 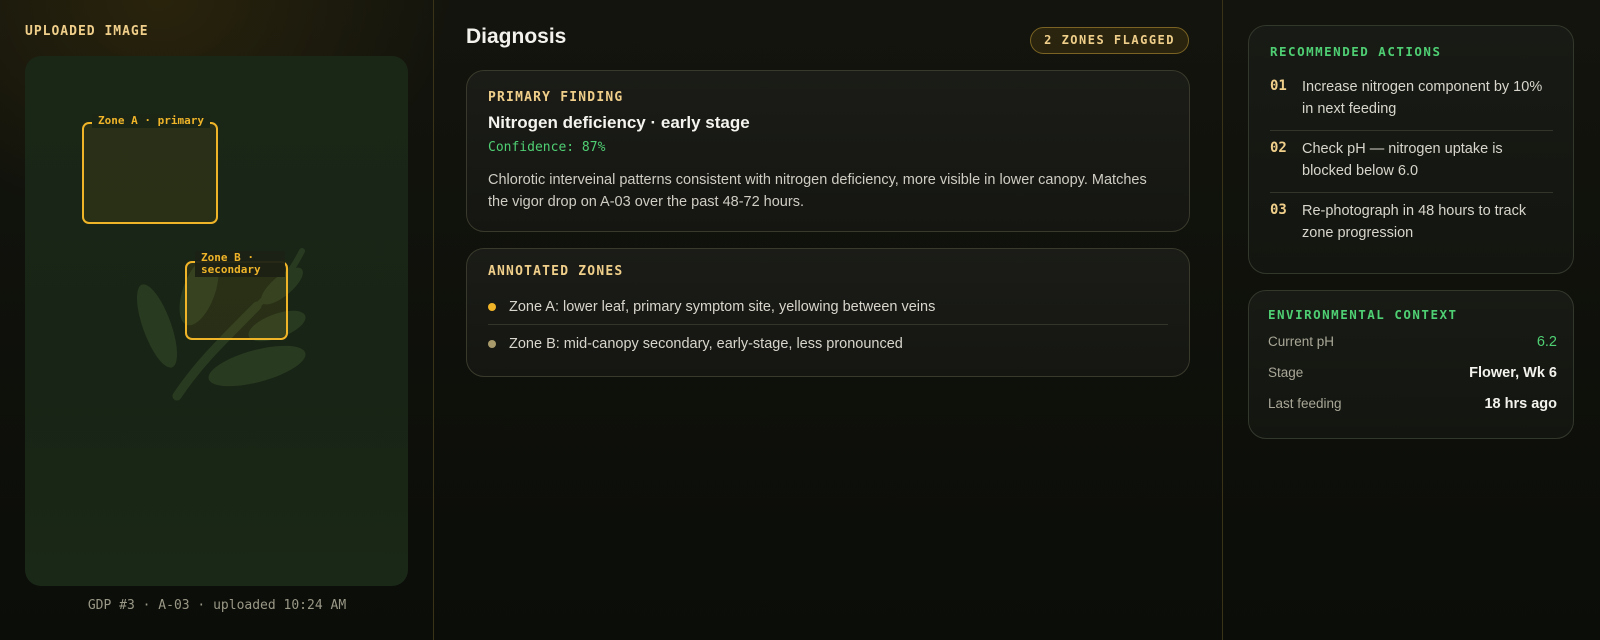 I want to click on zone-a-label: Zone A · primary, so click(x=151, y=121).